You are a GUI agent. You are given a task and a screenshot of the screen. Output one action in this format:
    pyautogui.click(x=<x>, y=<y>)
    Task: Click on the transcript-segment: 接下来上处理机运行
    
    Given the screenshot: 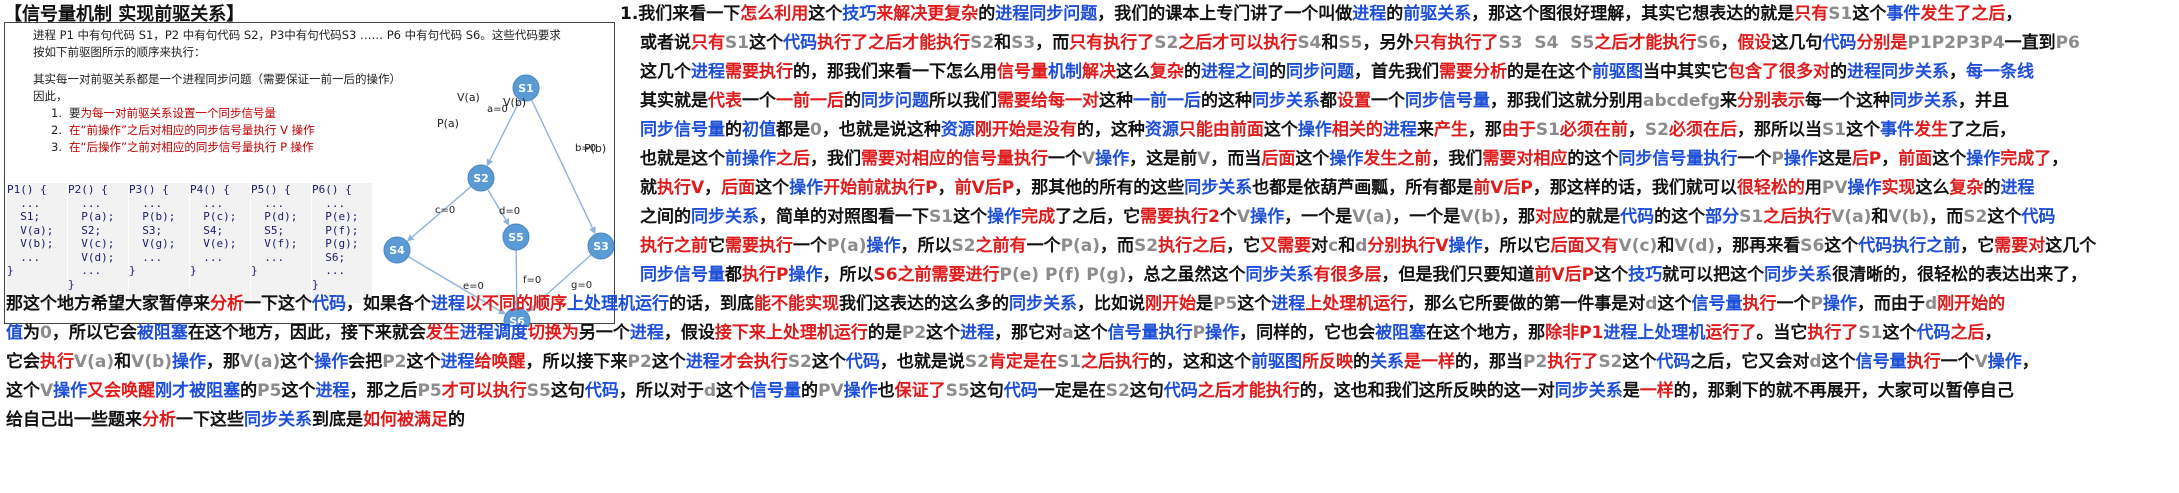 What is the action you would take?
    pyautogui.click(x=791, y=333)
    